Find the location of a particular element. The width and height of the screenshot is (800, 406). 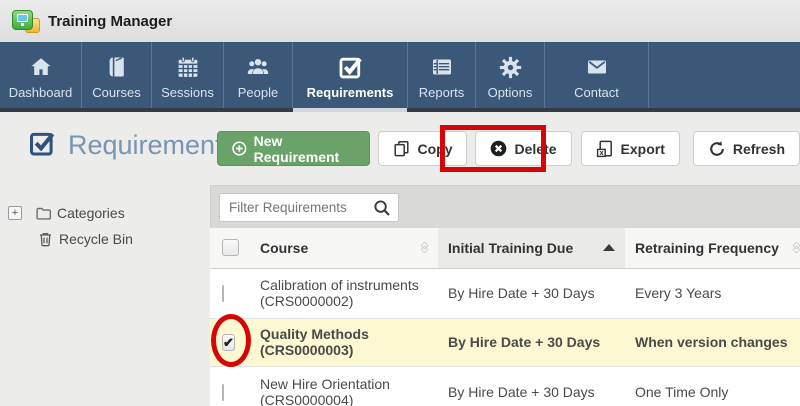

tab-courses: Courses is located at coordinates (117, 75).